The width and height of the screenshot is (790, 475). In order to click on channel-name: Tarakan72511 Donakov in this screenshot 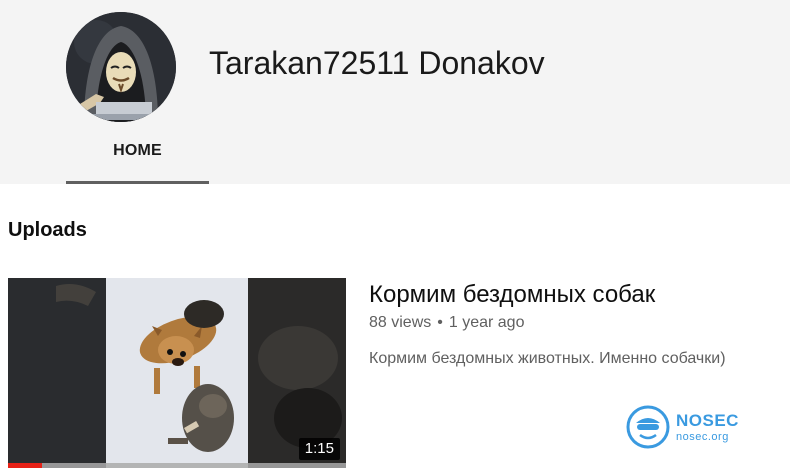, I will do `click(377, 63)`.